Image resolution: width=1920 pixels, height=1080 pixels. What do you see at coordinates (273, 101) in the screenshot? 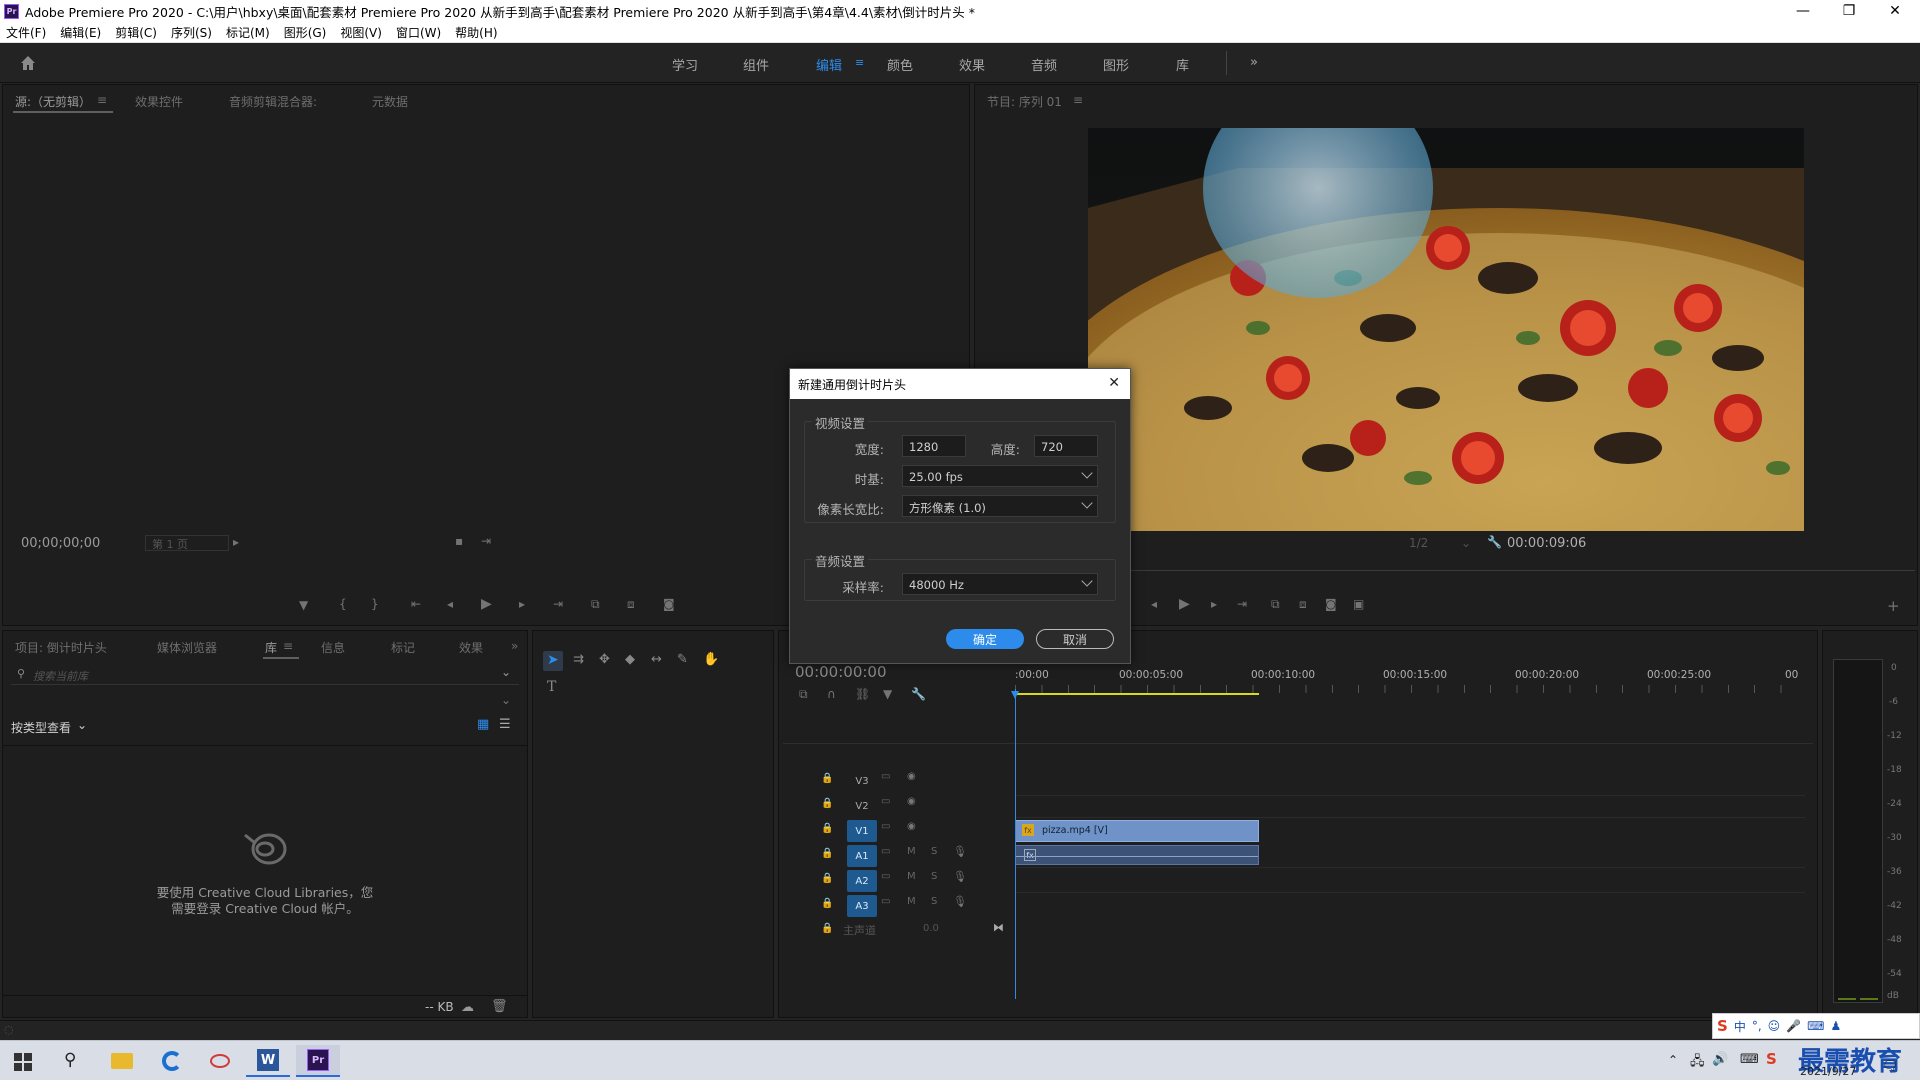
I see `tab-audio-clip-mixer: 音频剪辑混合器:` at bounding box center [273, 101].